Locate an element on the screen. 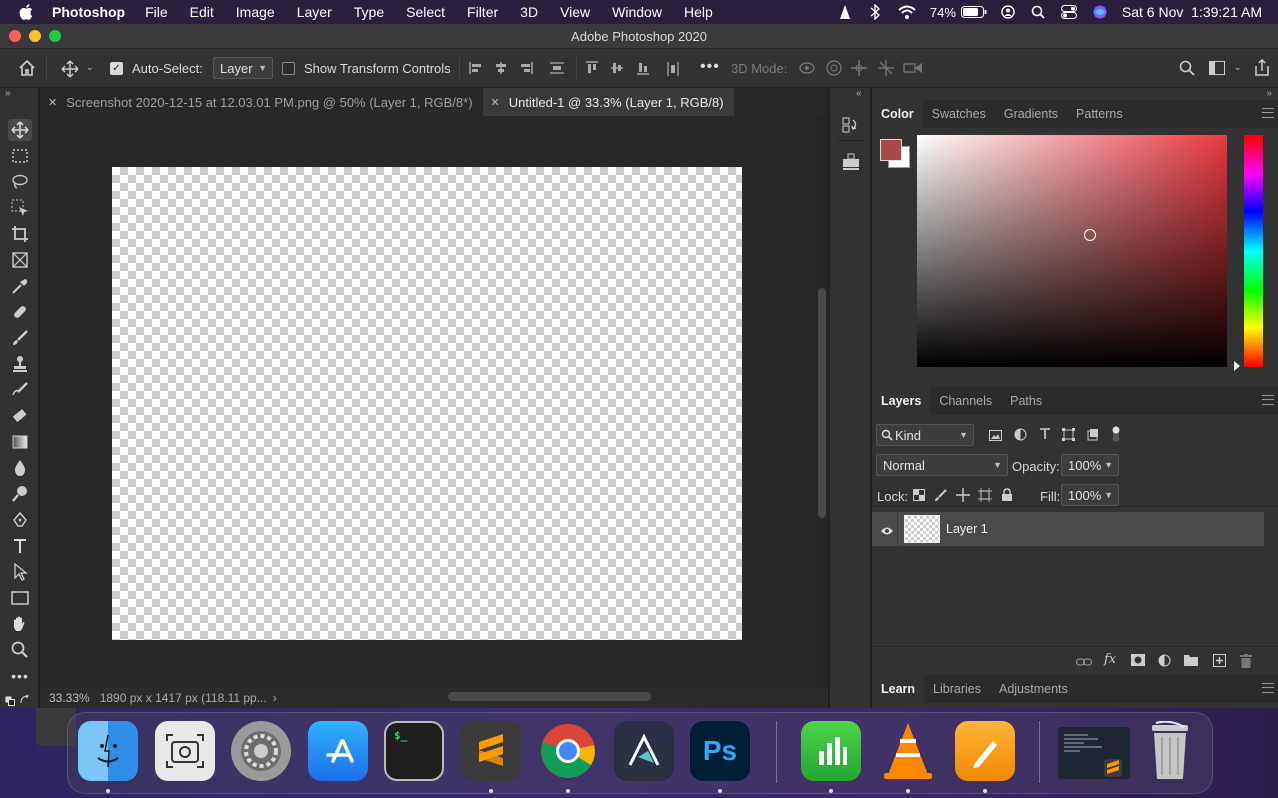  color-picker-field is located at coordinates (1072, 251).